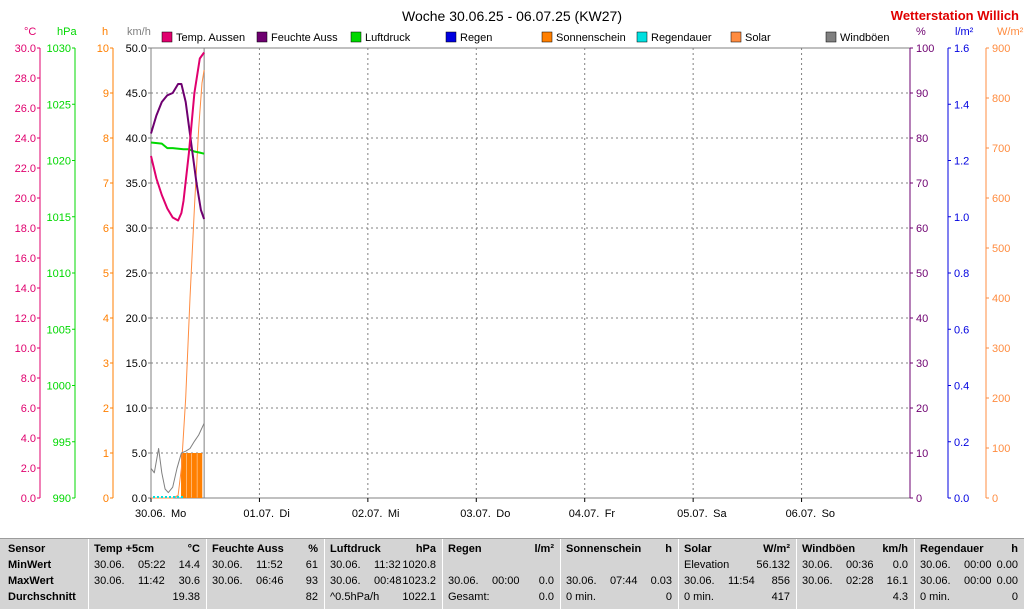 Image resolution: width=1024 pixels, height=609 pixels. What do you see at coordinates (692, 514) in the screenshot?
I see `x-label-date-5: 05.07.` at bounding box center [692, 514].